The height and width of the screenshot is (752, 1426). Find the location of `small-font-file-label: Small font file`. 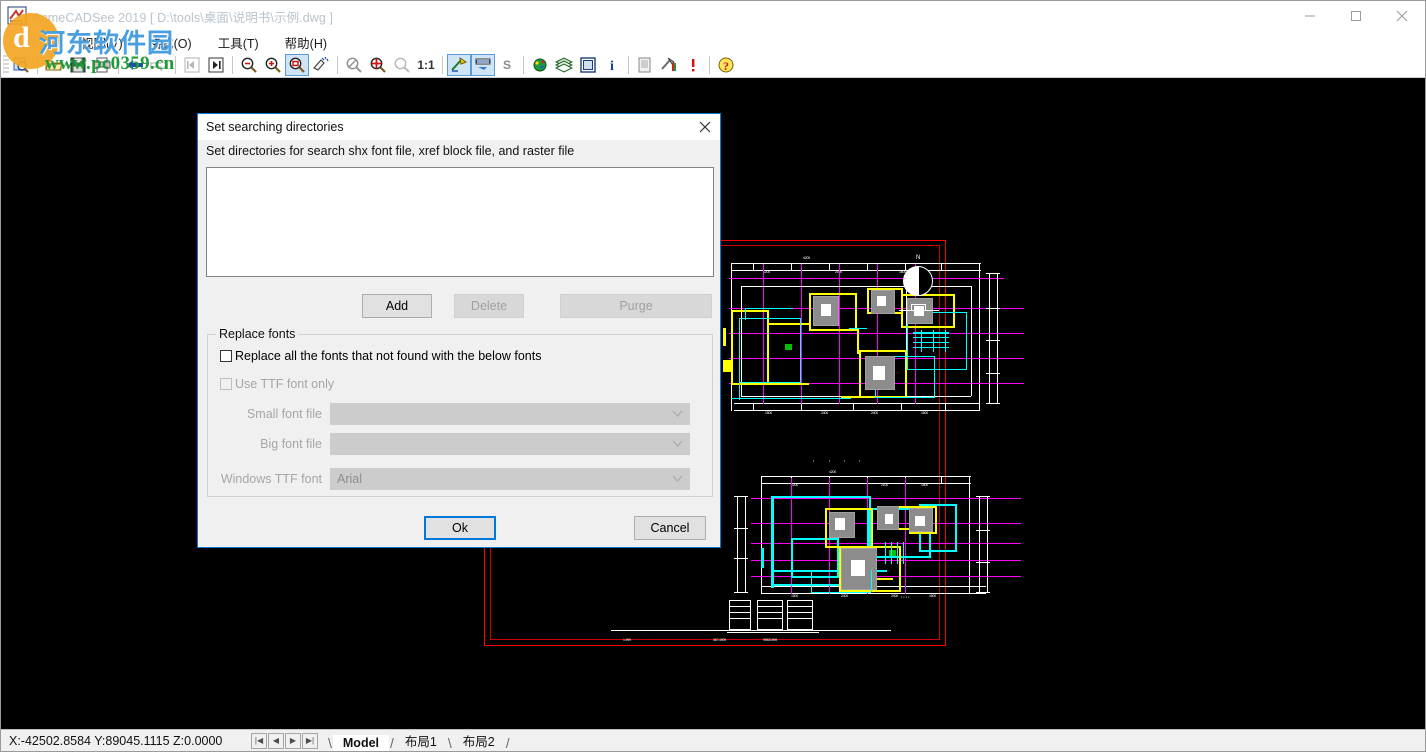

small-font-file-label: Small font file is located at coordinates (284, 414).